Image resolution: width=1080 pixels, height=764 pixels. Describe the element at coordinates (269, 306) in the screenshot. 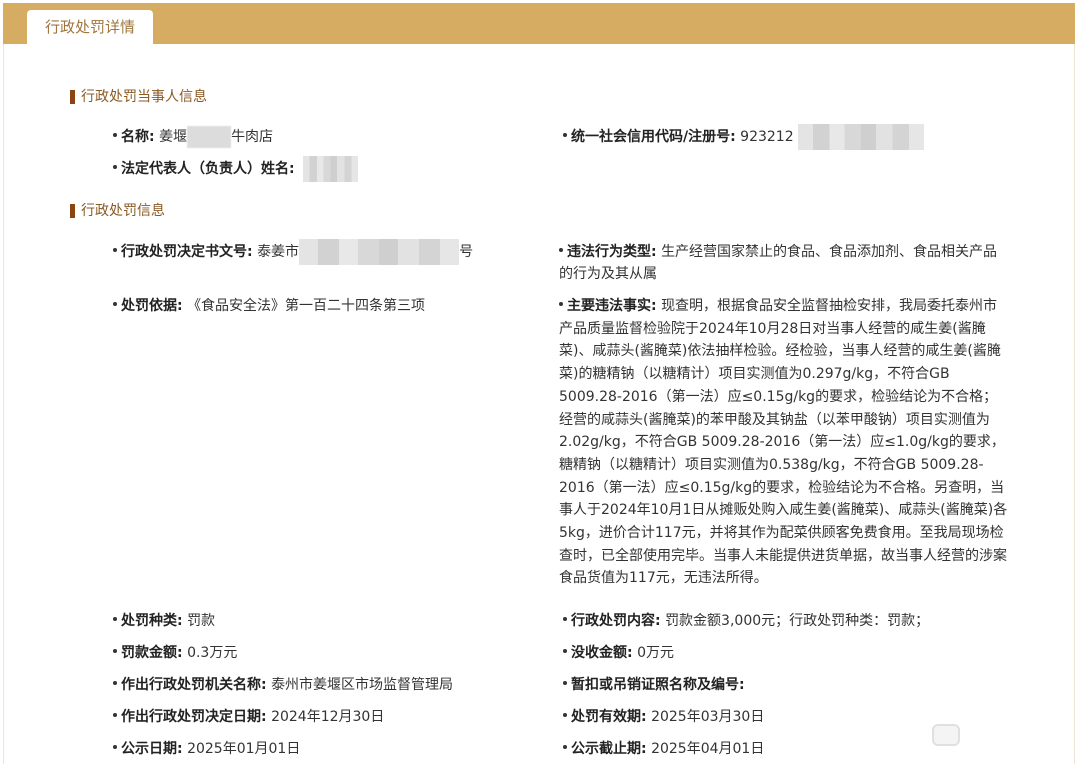

I see `field-basis: 处罚依据: 《食品安全法》第一百二十四条第三项` at that location.